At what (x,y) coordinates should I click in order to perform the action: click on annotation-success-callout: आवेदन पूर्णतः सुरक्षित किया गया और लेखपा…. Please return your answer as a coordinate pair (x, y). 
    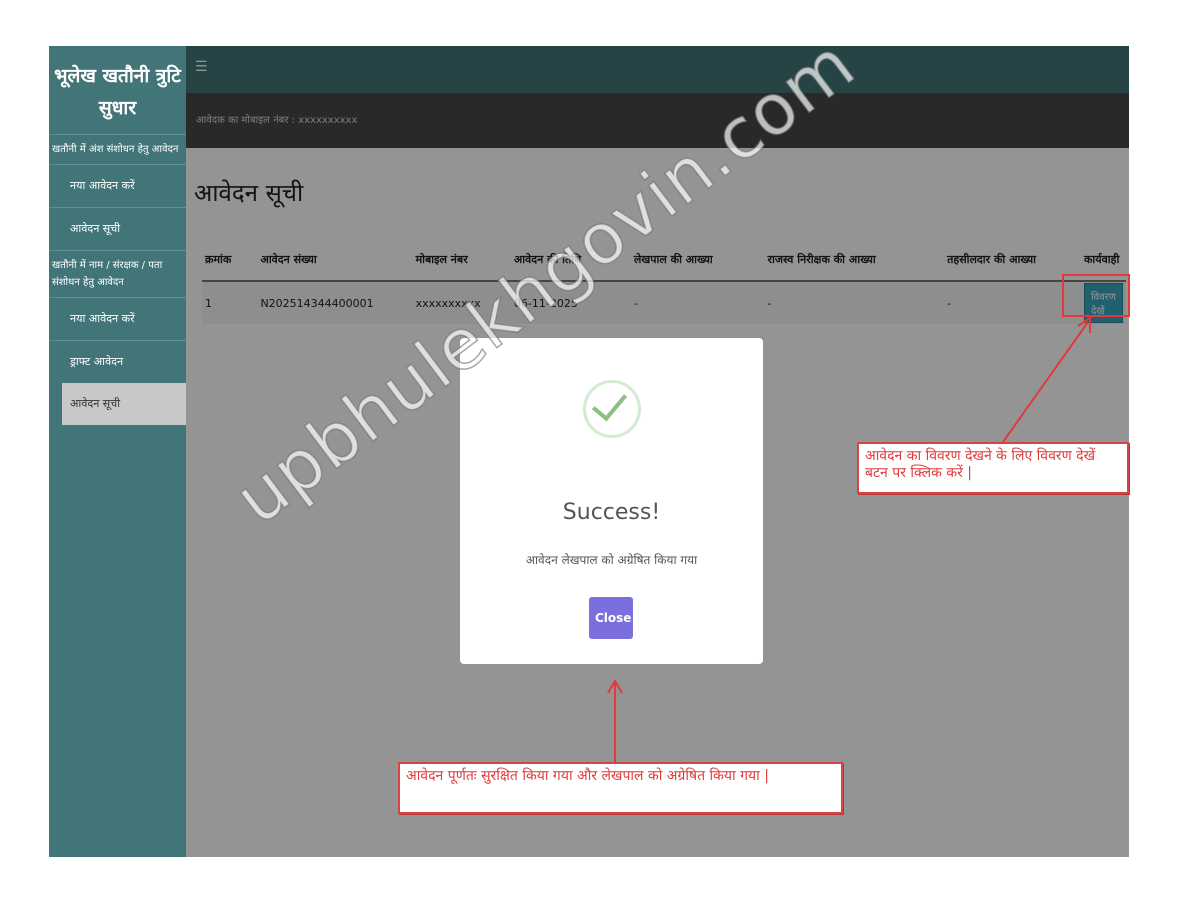
    Looking at the image, I should click on (620, 788).